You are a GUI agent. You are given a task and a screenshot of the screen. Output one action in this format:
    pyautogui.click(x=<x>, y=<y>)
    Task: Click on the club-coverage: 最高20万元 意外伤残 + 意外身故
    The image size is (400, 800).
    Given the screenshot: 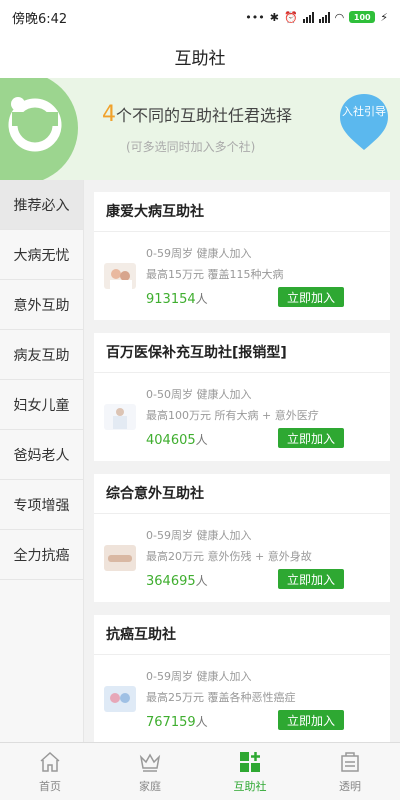 What is the action you would take?
    pyautogui.click(x=229, y=556)
    